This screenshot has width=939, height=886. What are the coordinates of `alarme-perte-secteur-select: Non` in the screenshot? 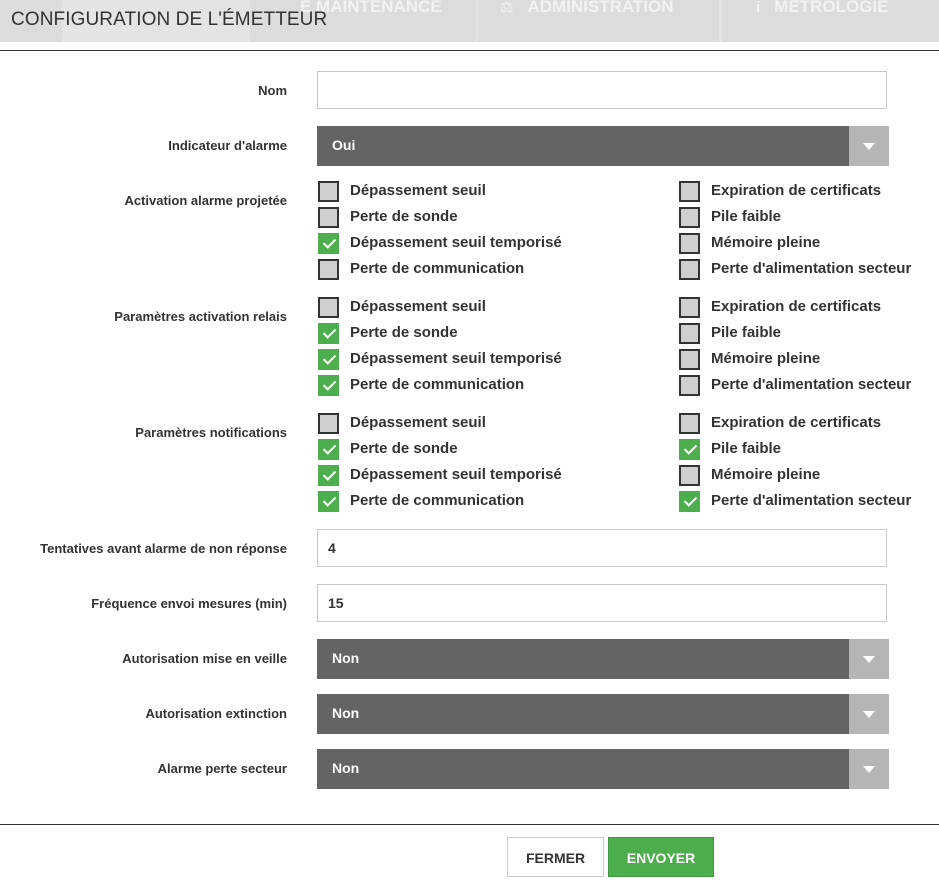 It's located at (603, 769).